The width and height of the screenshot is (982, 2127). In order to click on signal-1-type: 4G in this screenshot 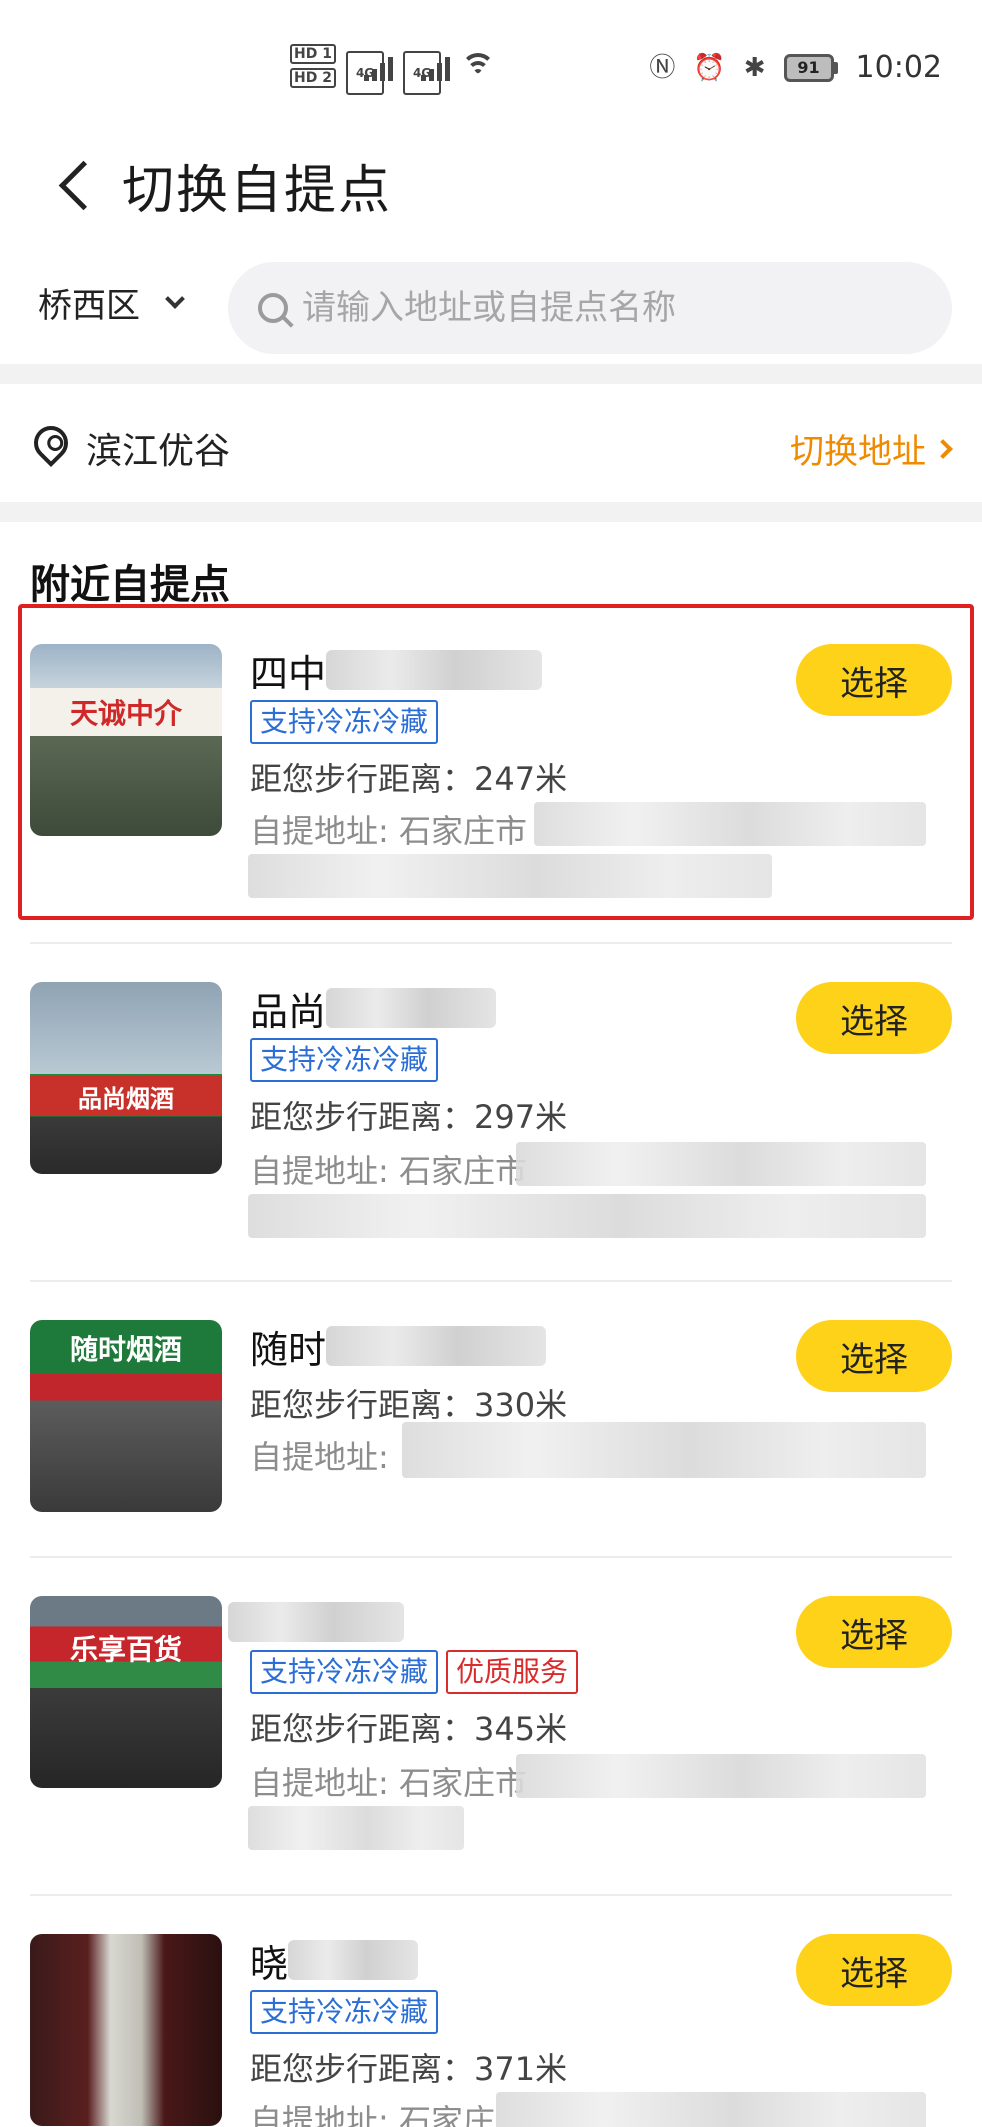, I will do `click(365, 73)`.